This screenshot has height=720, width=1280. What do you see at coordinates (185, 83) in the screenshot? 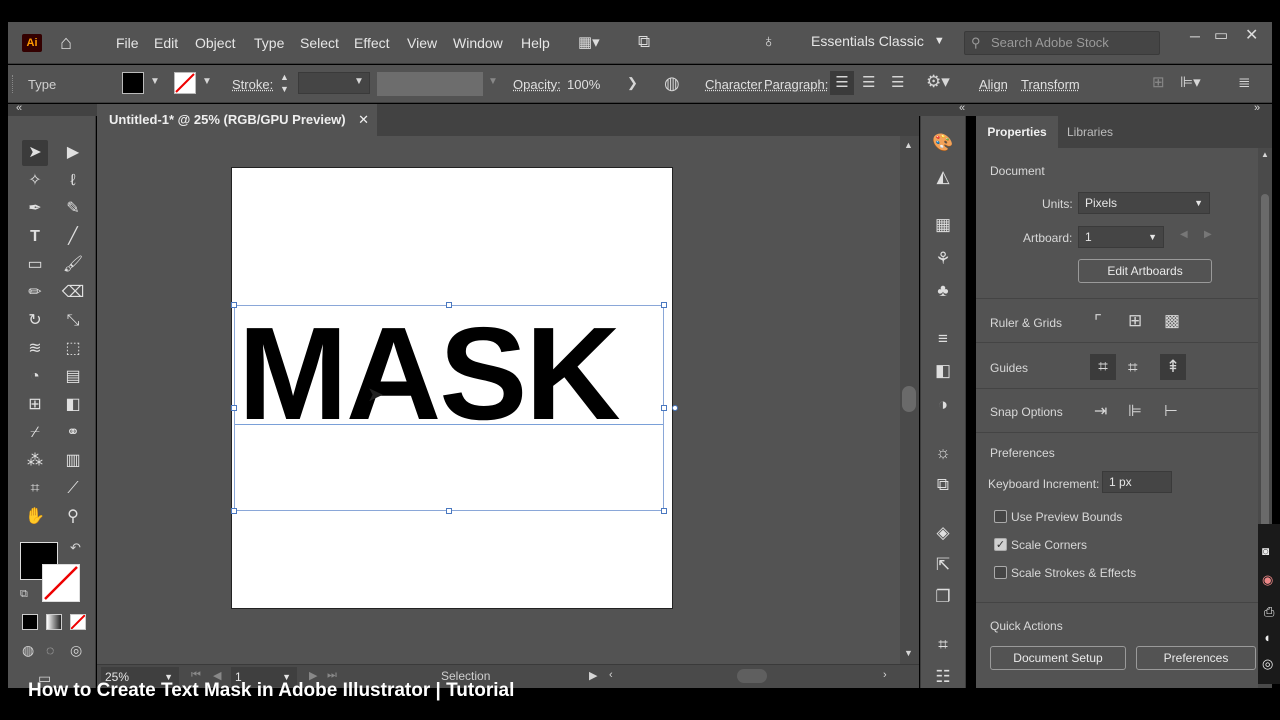
I see `stroke-swatch` at bounding box center [185, 83].